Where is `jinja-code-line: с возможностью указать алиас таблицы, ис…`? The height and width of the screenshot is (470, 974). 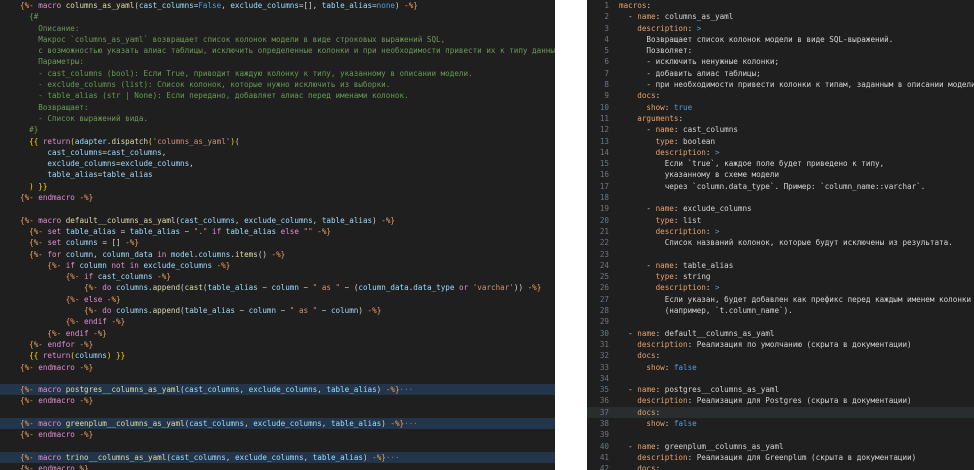
jinja-code-line: с возможностью указать алиас таблицы, ис… is located at coordinates (277, 50).